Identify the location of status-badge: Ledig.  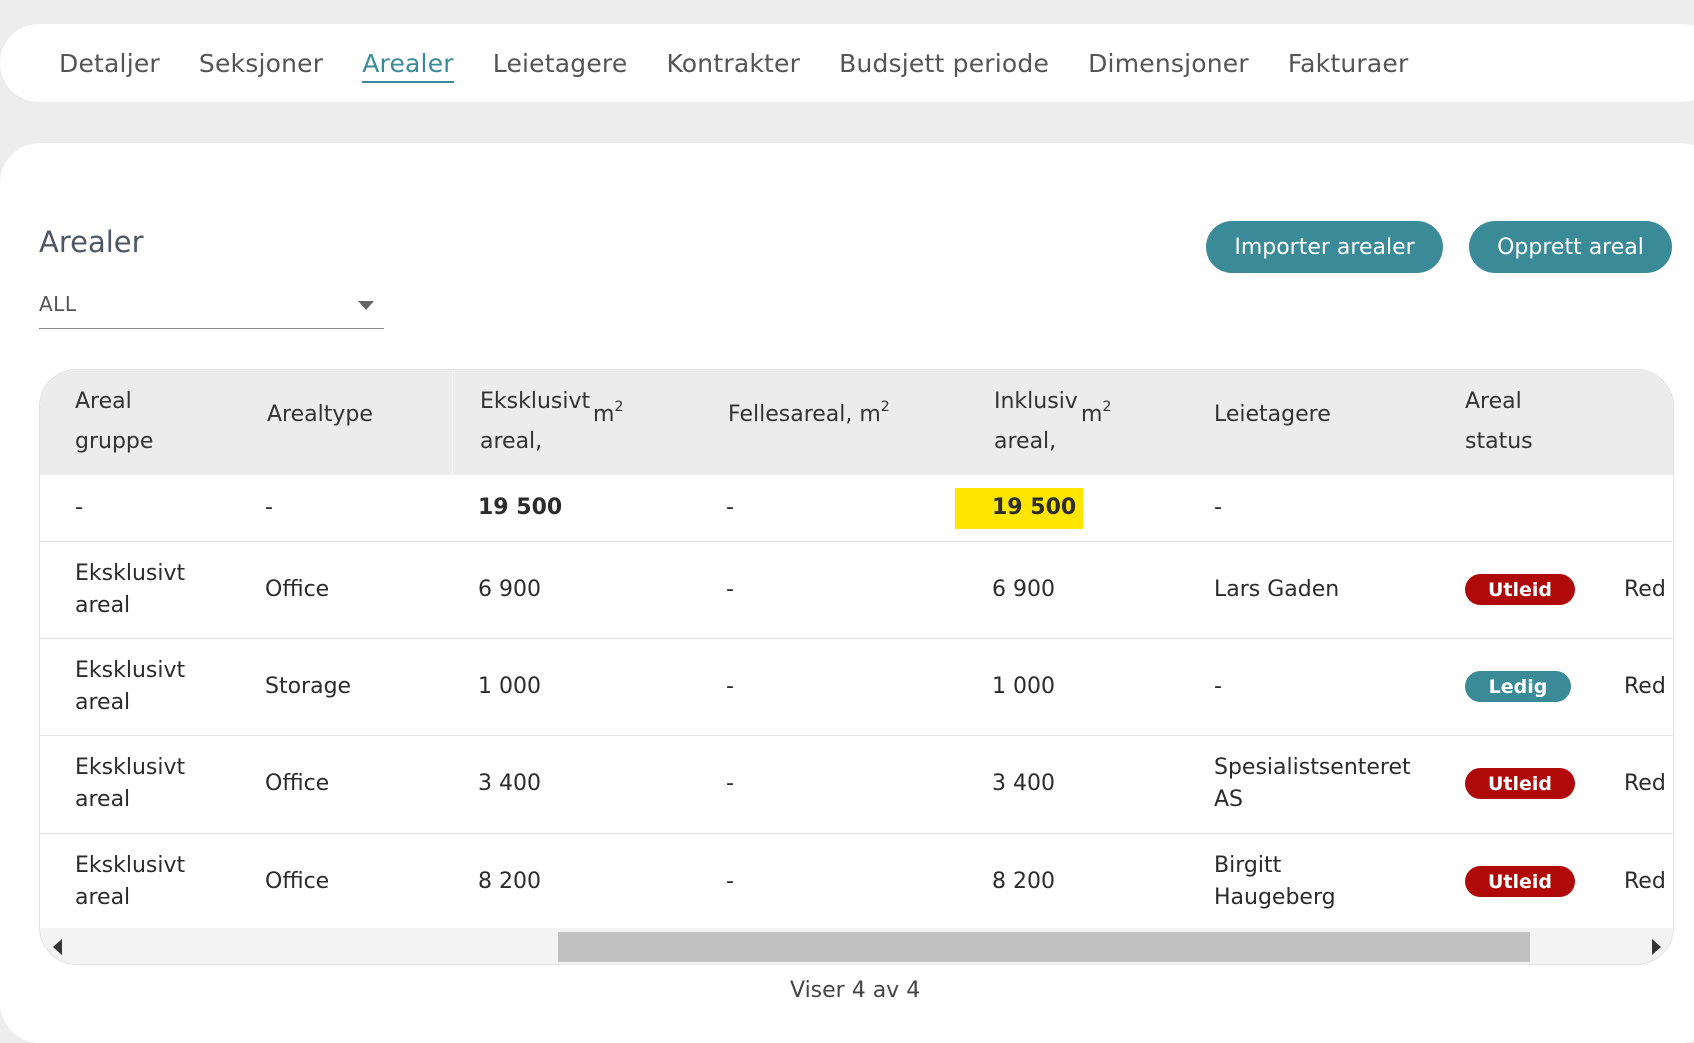
(1518, 686).